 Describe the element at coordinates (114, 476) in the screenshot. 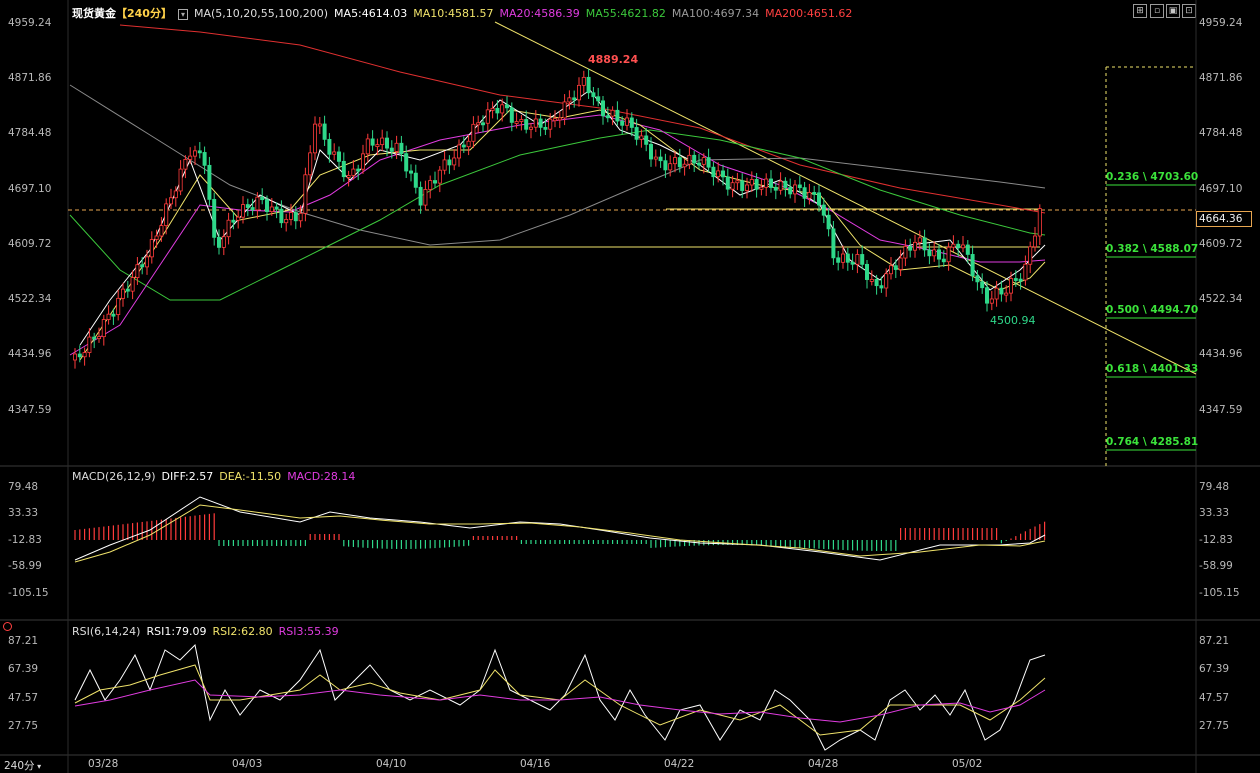

I see `macd-params: MACD(26,12,9)` at that location.